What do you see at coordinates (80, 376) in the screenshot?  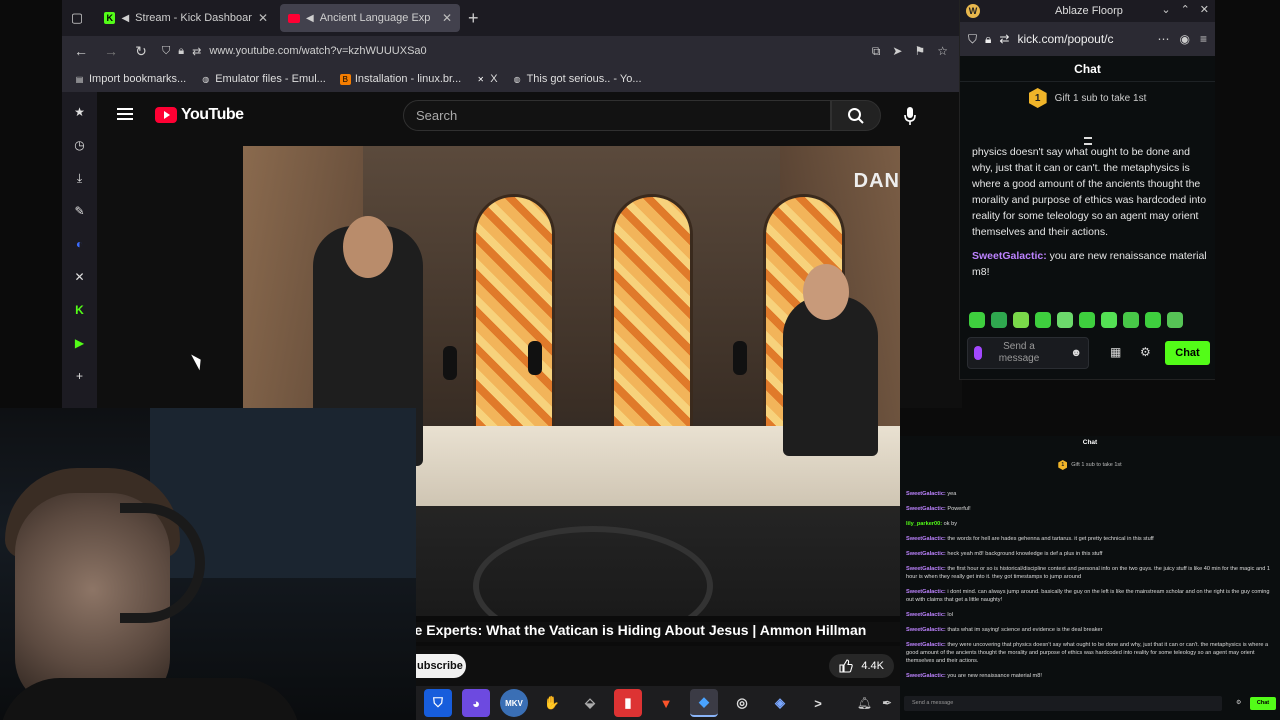 I see `add-icon: +` at bounding box center [80, 376].